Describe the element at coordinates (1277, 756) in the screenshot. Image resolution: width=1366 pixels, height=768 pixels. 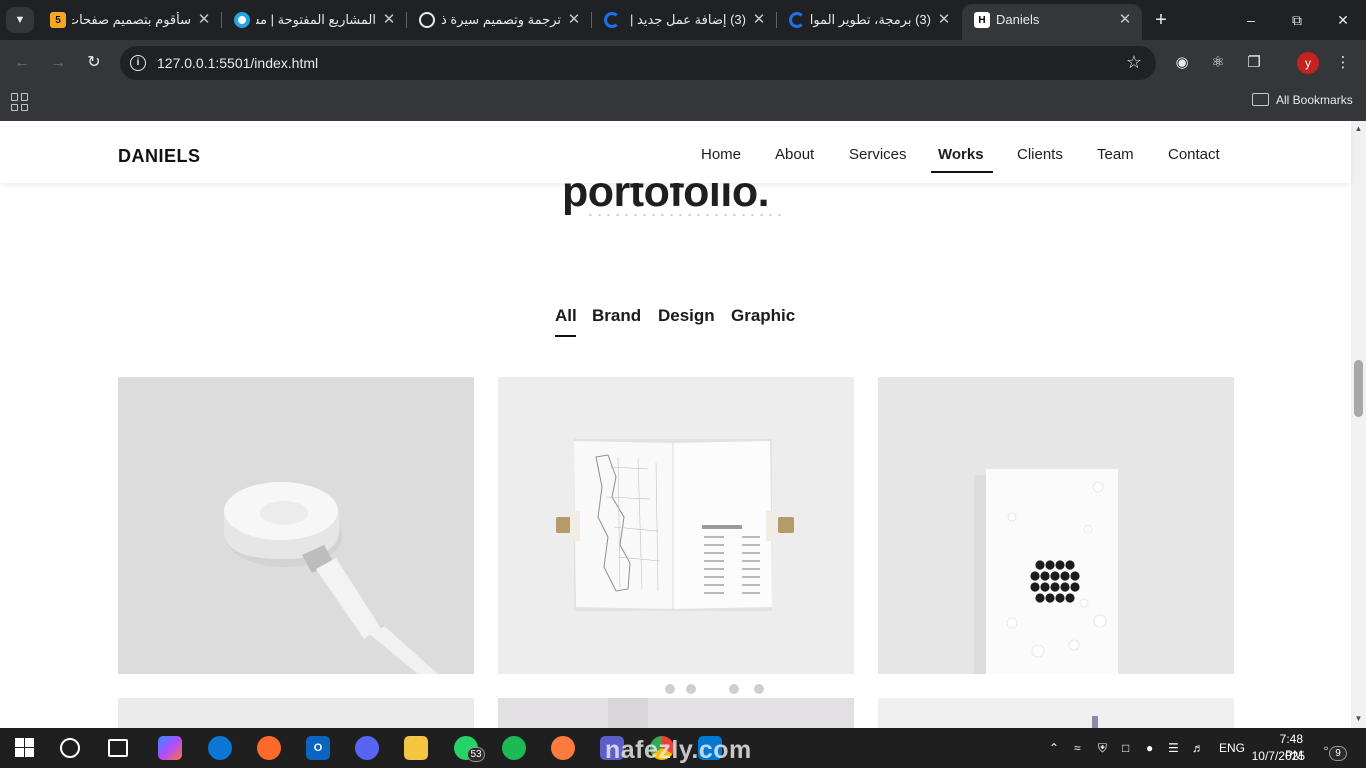
I see `clock-date: 10/7/2025` at that location.